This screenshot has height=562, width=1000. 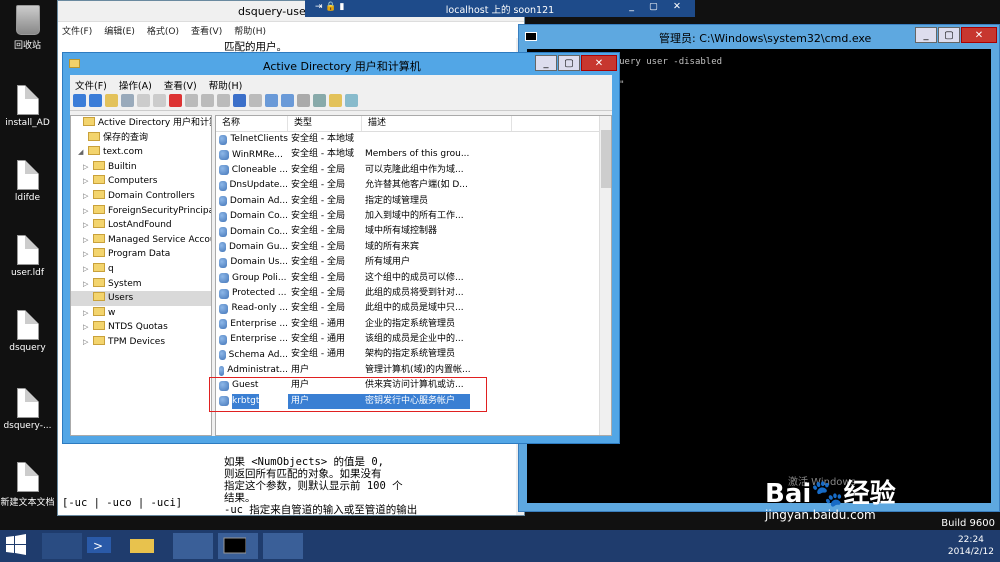 I want to click on list-scrollbar, so click(x=605, y=275).